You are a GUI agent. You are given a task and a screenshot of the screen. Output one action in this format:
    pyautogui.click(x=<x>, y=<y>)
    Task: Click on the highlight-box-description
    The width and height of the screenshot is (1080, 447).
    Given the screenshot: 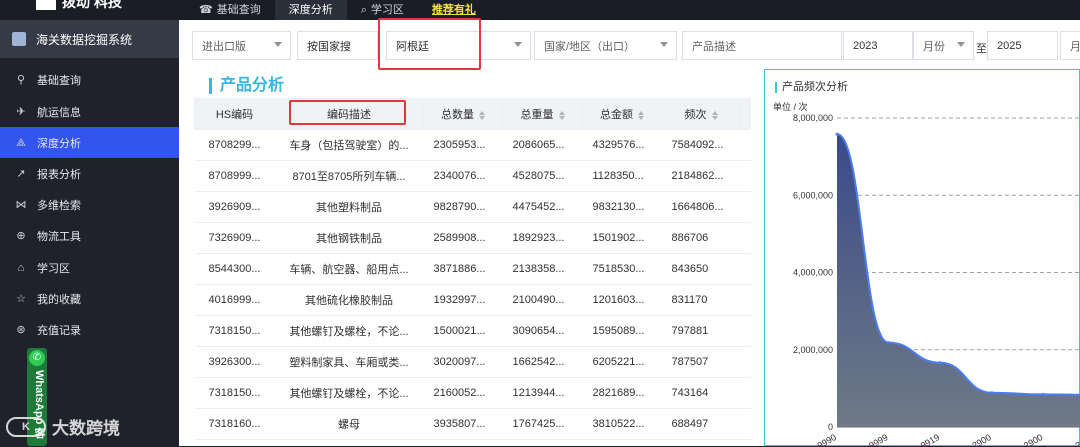 What is the action you would take?
    pyautogui.click(x=347, y=112)
    